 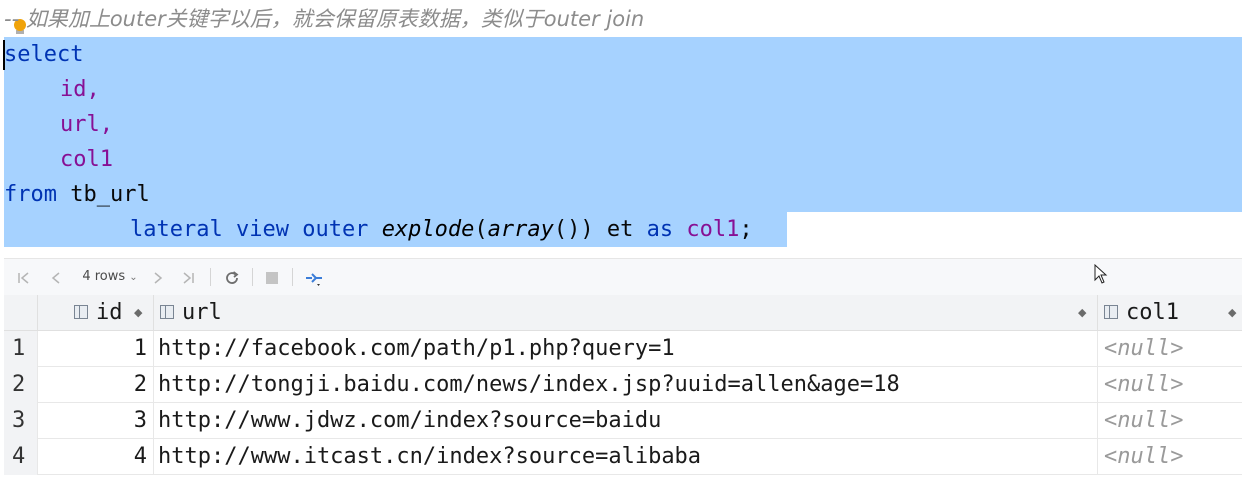 What do you see at coordinates (104, 276) in the screenshot?
I see `rows-count-label: 4 rows` at bounding box center [104, 276].